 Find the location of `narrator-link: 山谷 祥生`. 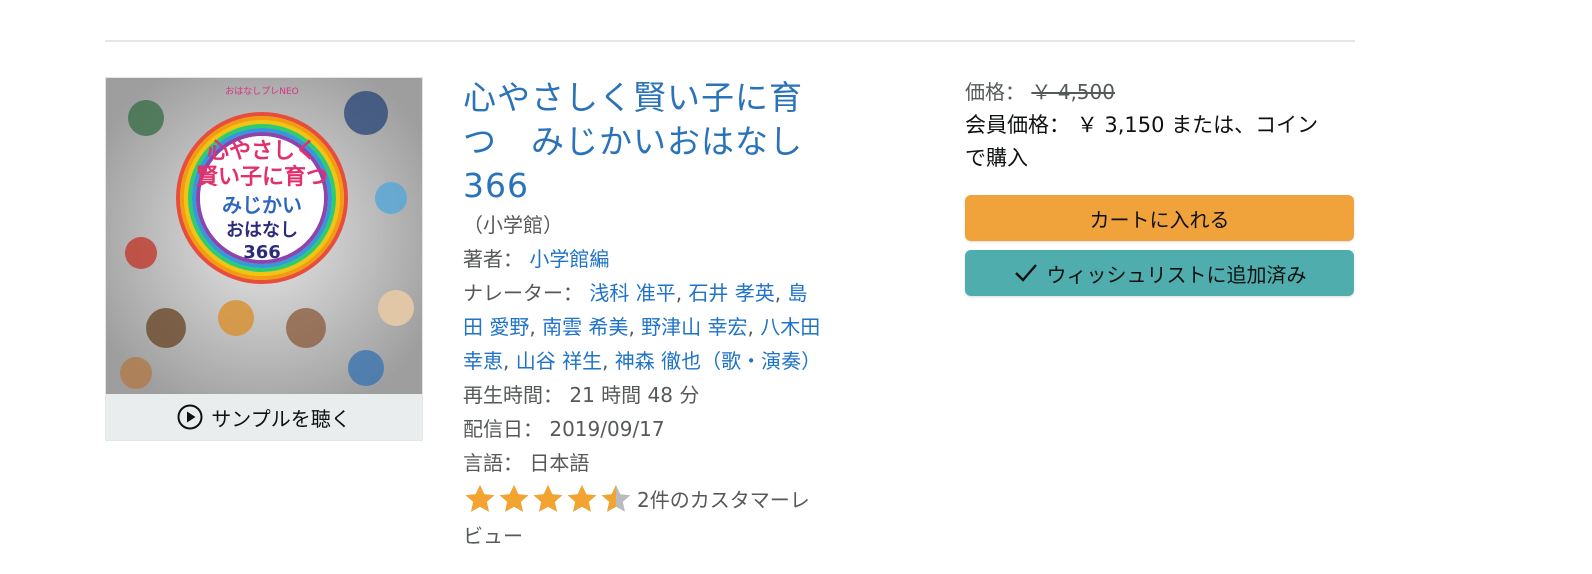

narrator-link: 山谷 祥生 is located at coordinates (559, 361).